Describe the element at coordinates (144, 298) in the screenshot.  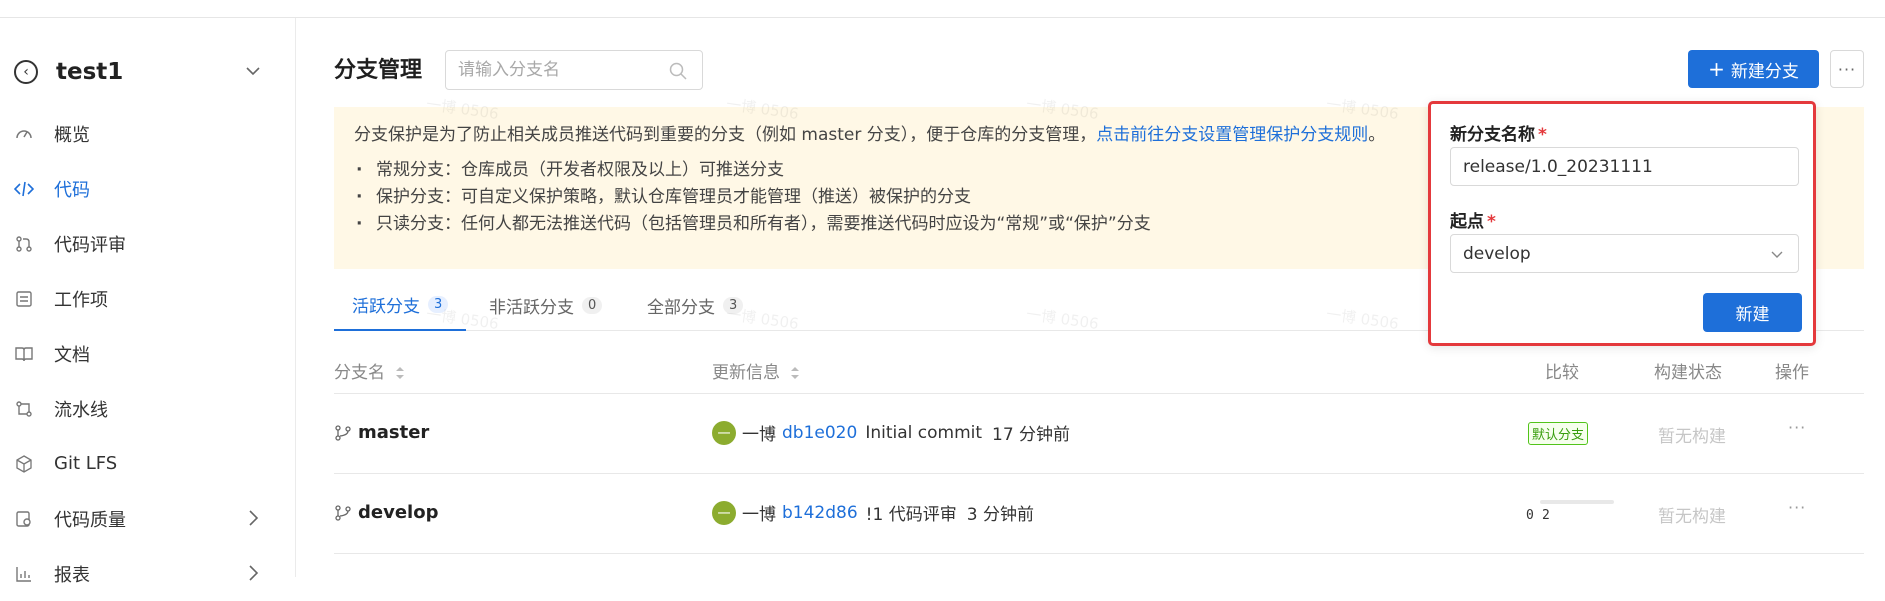
I see `sidebar-item-work-items: 工作项` at that location.